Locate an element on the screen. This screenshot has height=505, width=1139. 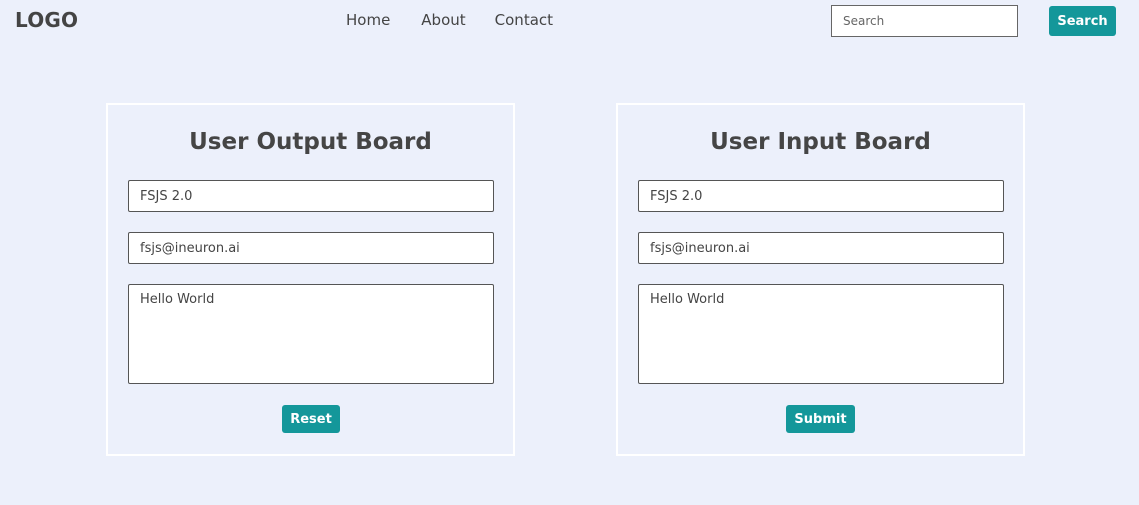
output-message-field: Hello World is located at coordinates (311, 334).